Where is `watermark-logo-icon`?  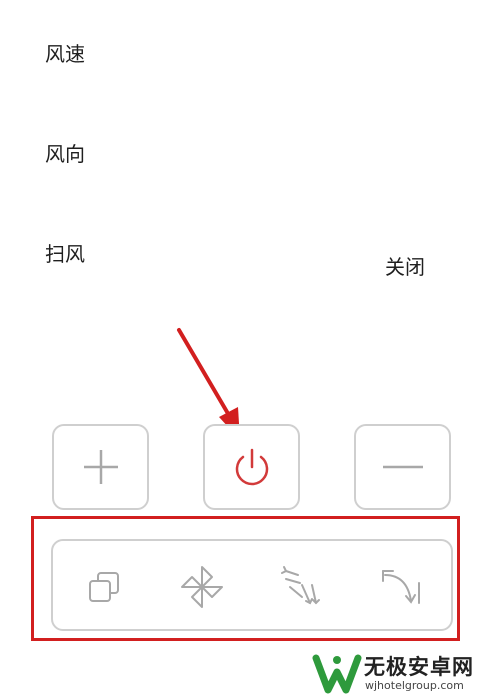 watermark-logo-icon is located at coordinates (337, 674).